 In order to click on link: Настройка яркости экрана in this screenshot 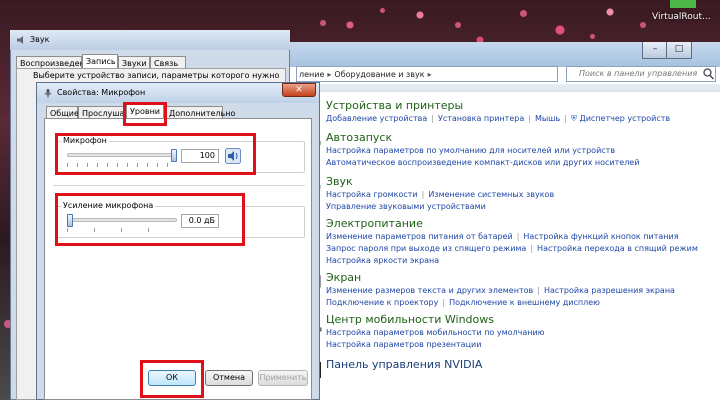, I will do `click(382, 260)`.